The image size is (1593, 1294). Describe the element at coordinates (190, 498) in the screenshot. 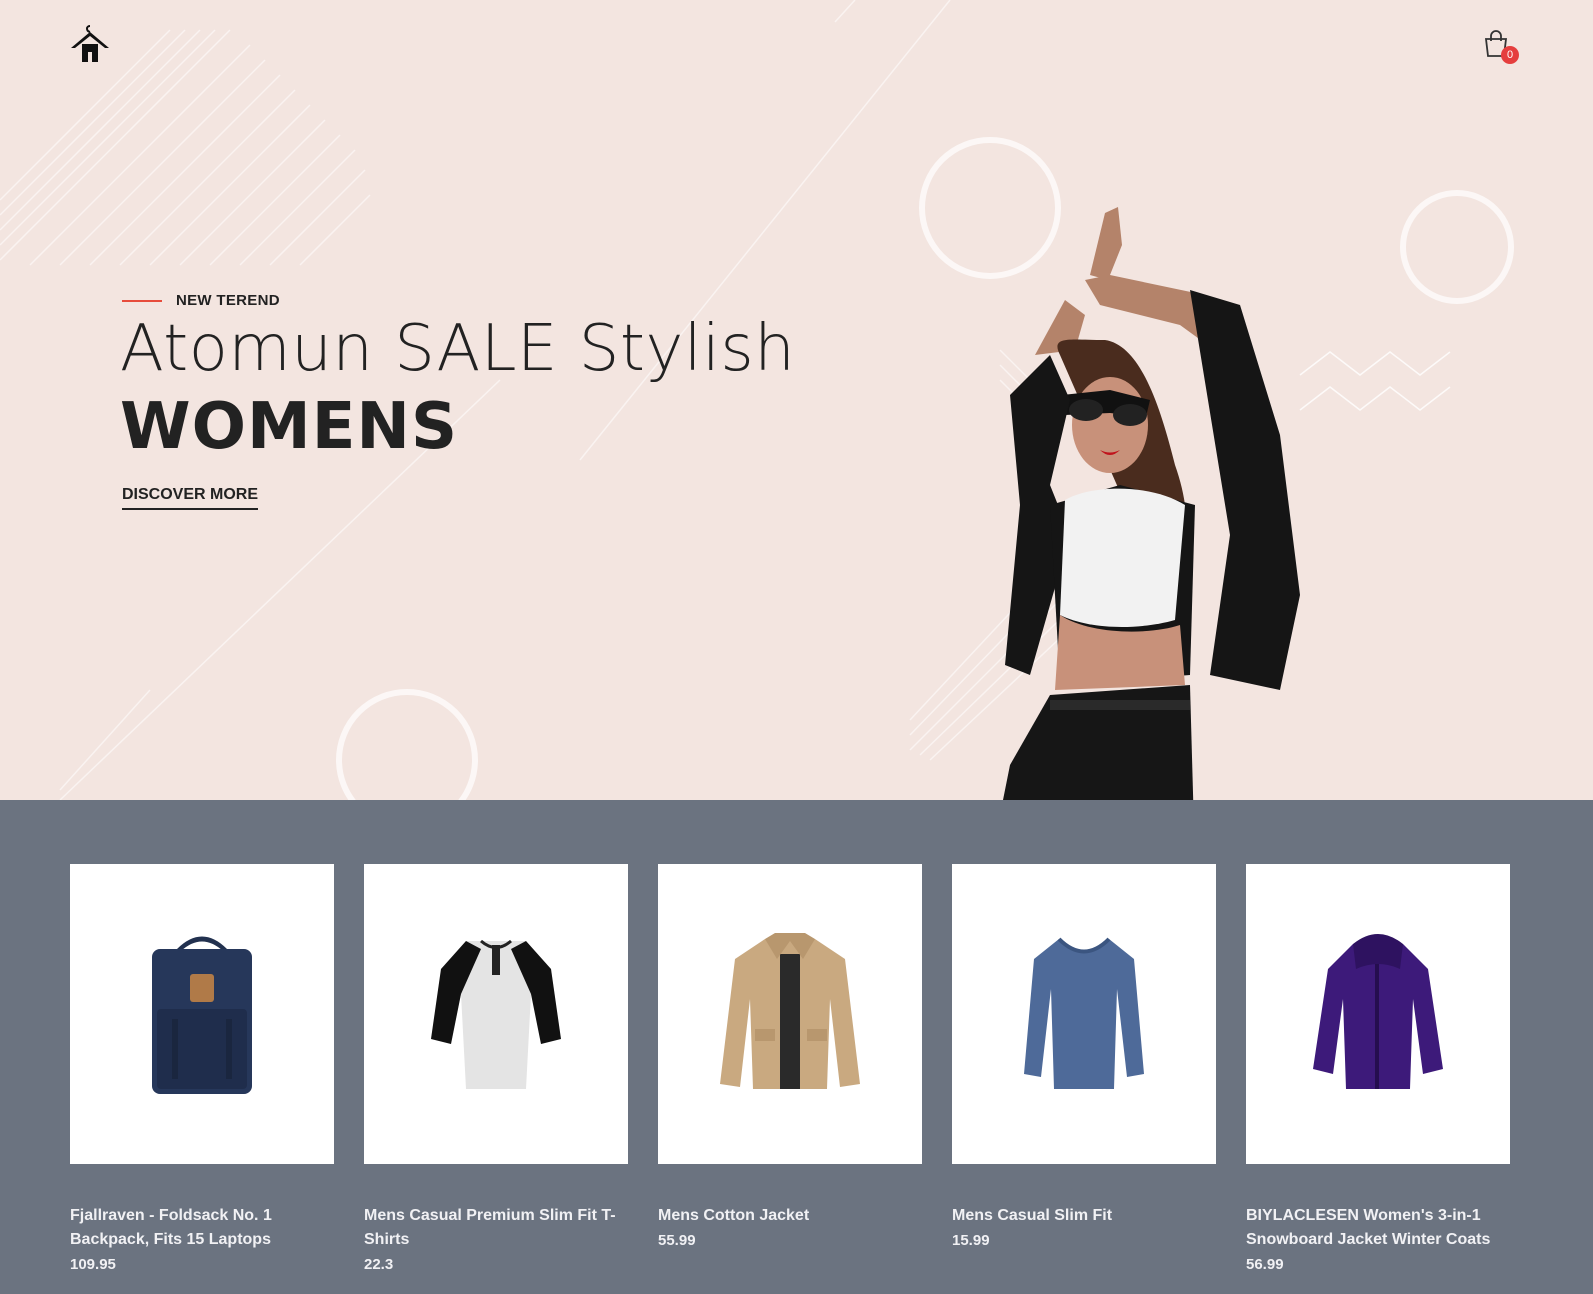

I see `discover-more-link: DISCOVER MORE` at that location.